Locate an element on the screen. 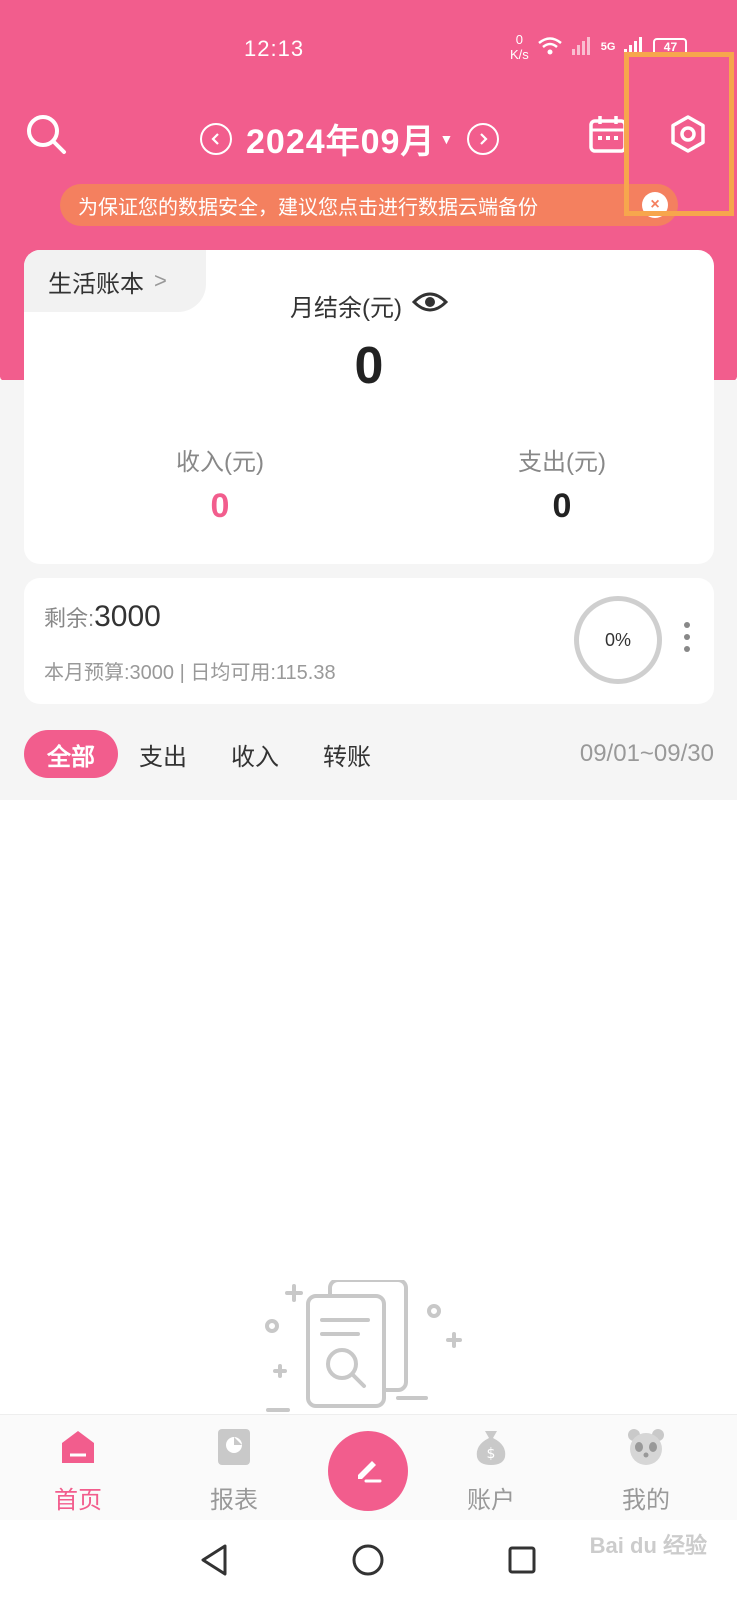 The width and height of the screenshot is (737, 1600). expense-value: 0 is located at coordinates (562, 506).